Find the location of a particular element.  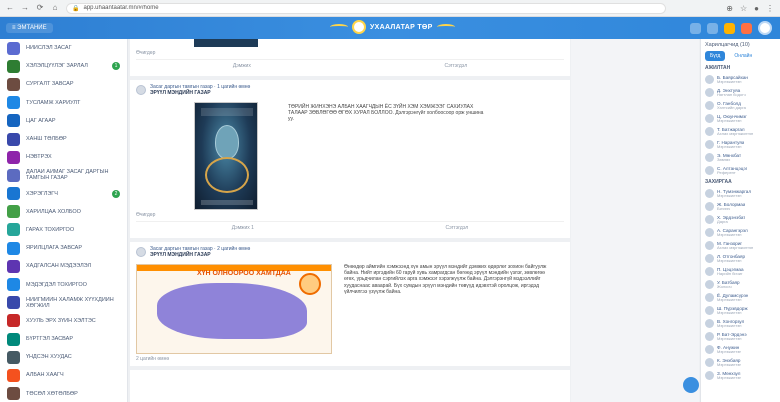

sidebar-item-label: ЯРИЛЦЛАГА ЗАВСАР is located at coordinates (54, 248).